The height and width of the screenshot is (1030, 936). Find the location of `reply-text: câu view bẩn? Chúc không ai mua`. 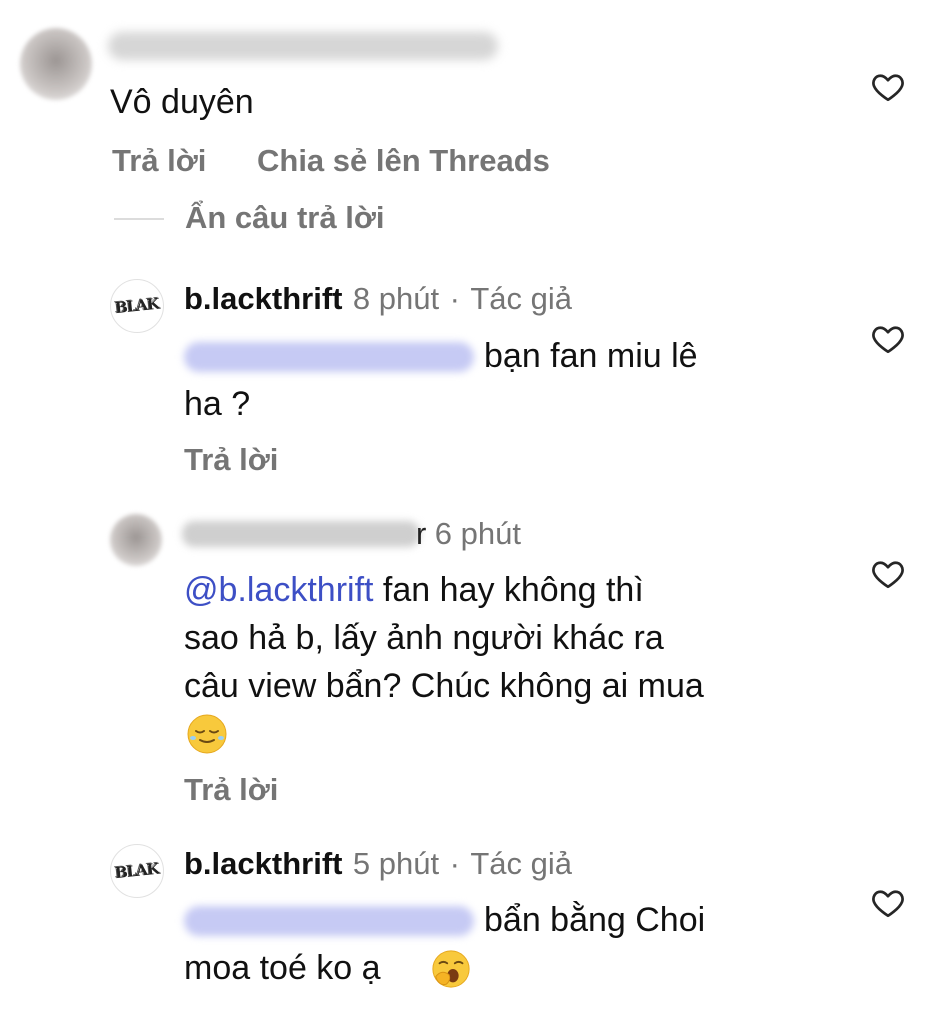

reply-text: câu view bẩn? Chúc không ai mua is located at coordinates (444, 686).